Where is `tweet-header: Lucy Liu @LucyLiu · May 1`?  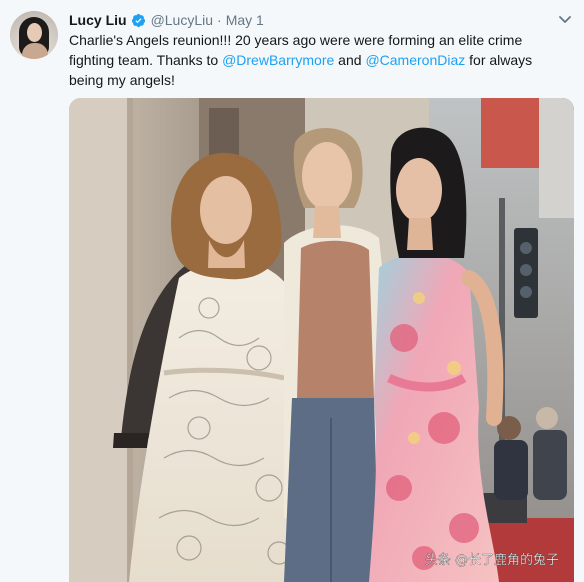
tweet-header: Lucy Liu @LucyLiu · May 1 is located at coordinates (166, 20).